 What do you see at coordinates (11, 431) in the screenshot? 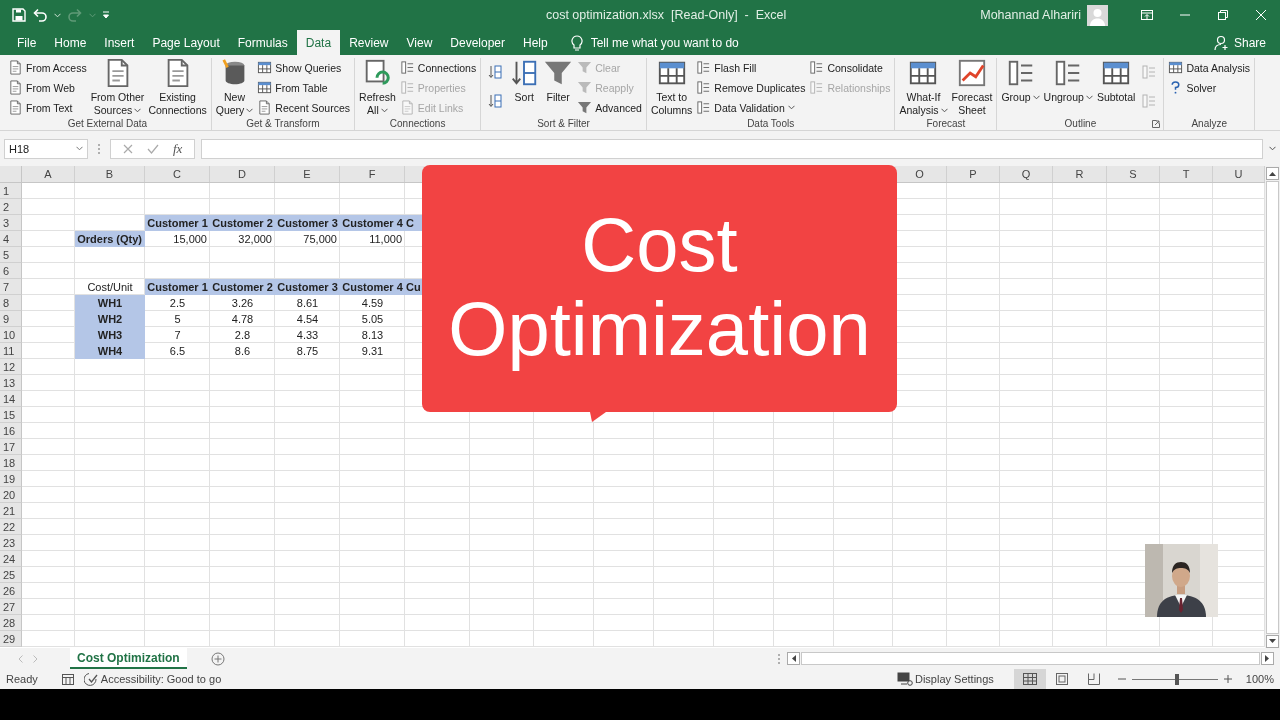
I see `row-header: 16` at bounding box center [11, 431].